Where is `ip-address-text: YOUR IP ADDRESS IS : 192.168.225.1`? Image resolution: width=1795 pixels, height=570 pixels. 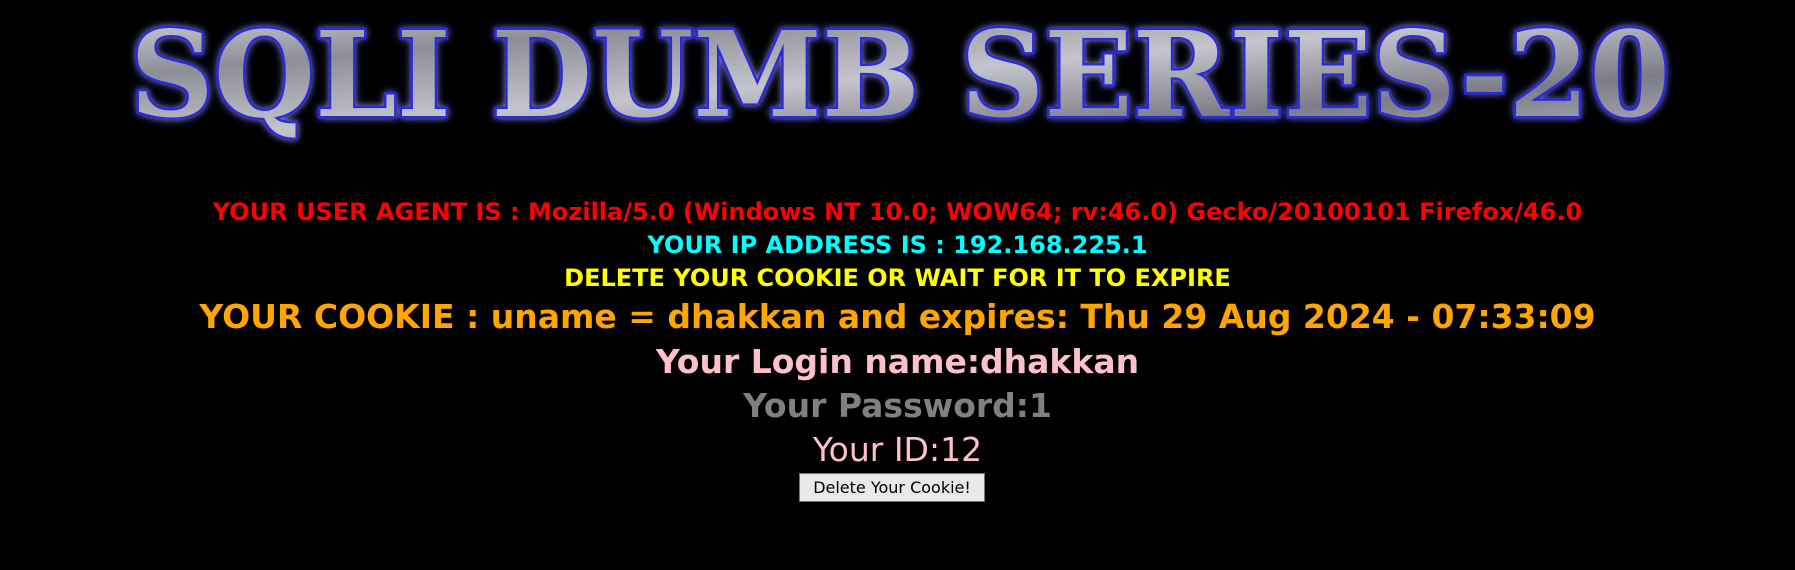
ip-address-text: YOUR IP ADDRESS IS : 192.168.225.1 is located at coordinates (897, 245).